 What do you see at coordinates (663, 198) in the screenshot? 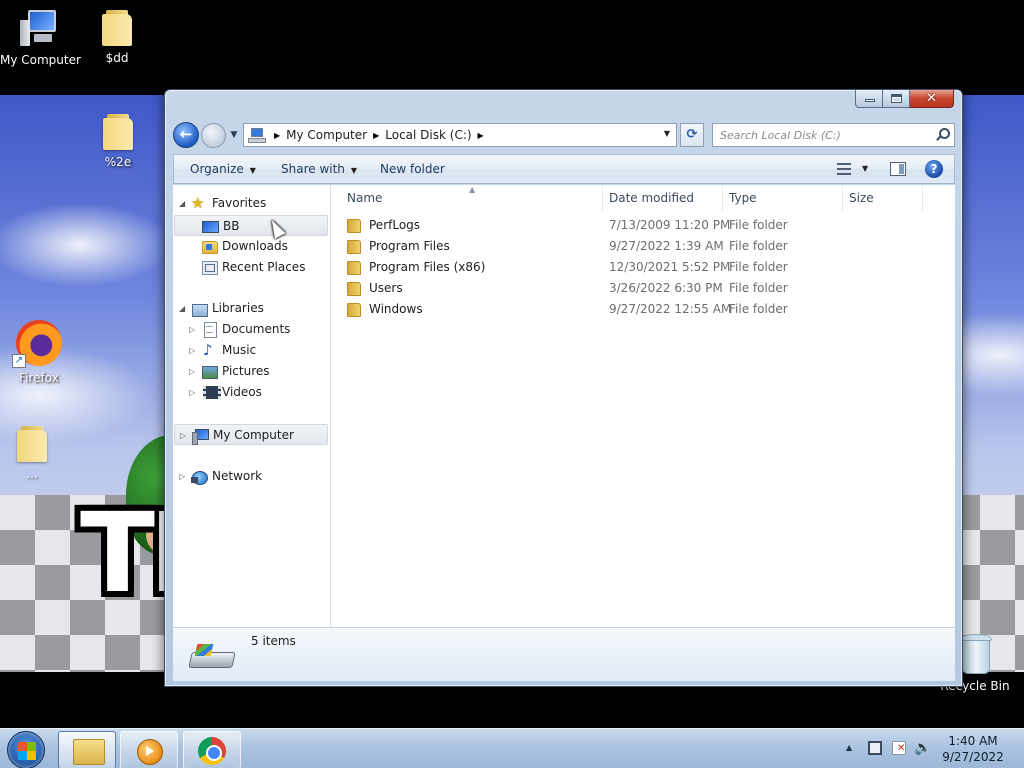
I see `column-header-date-modified: Date modified` at bounding box center [663, 198].